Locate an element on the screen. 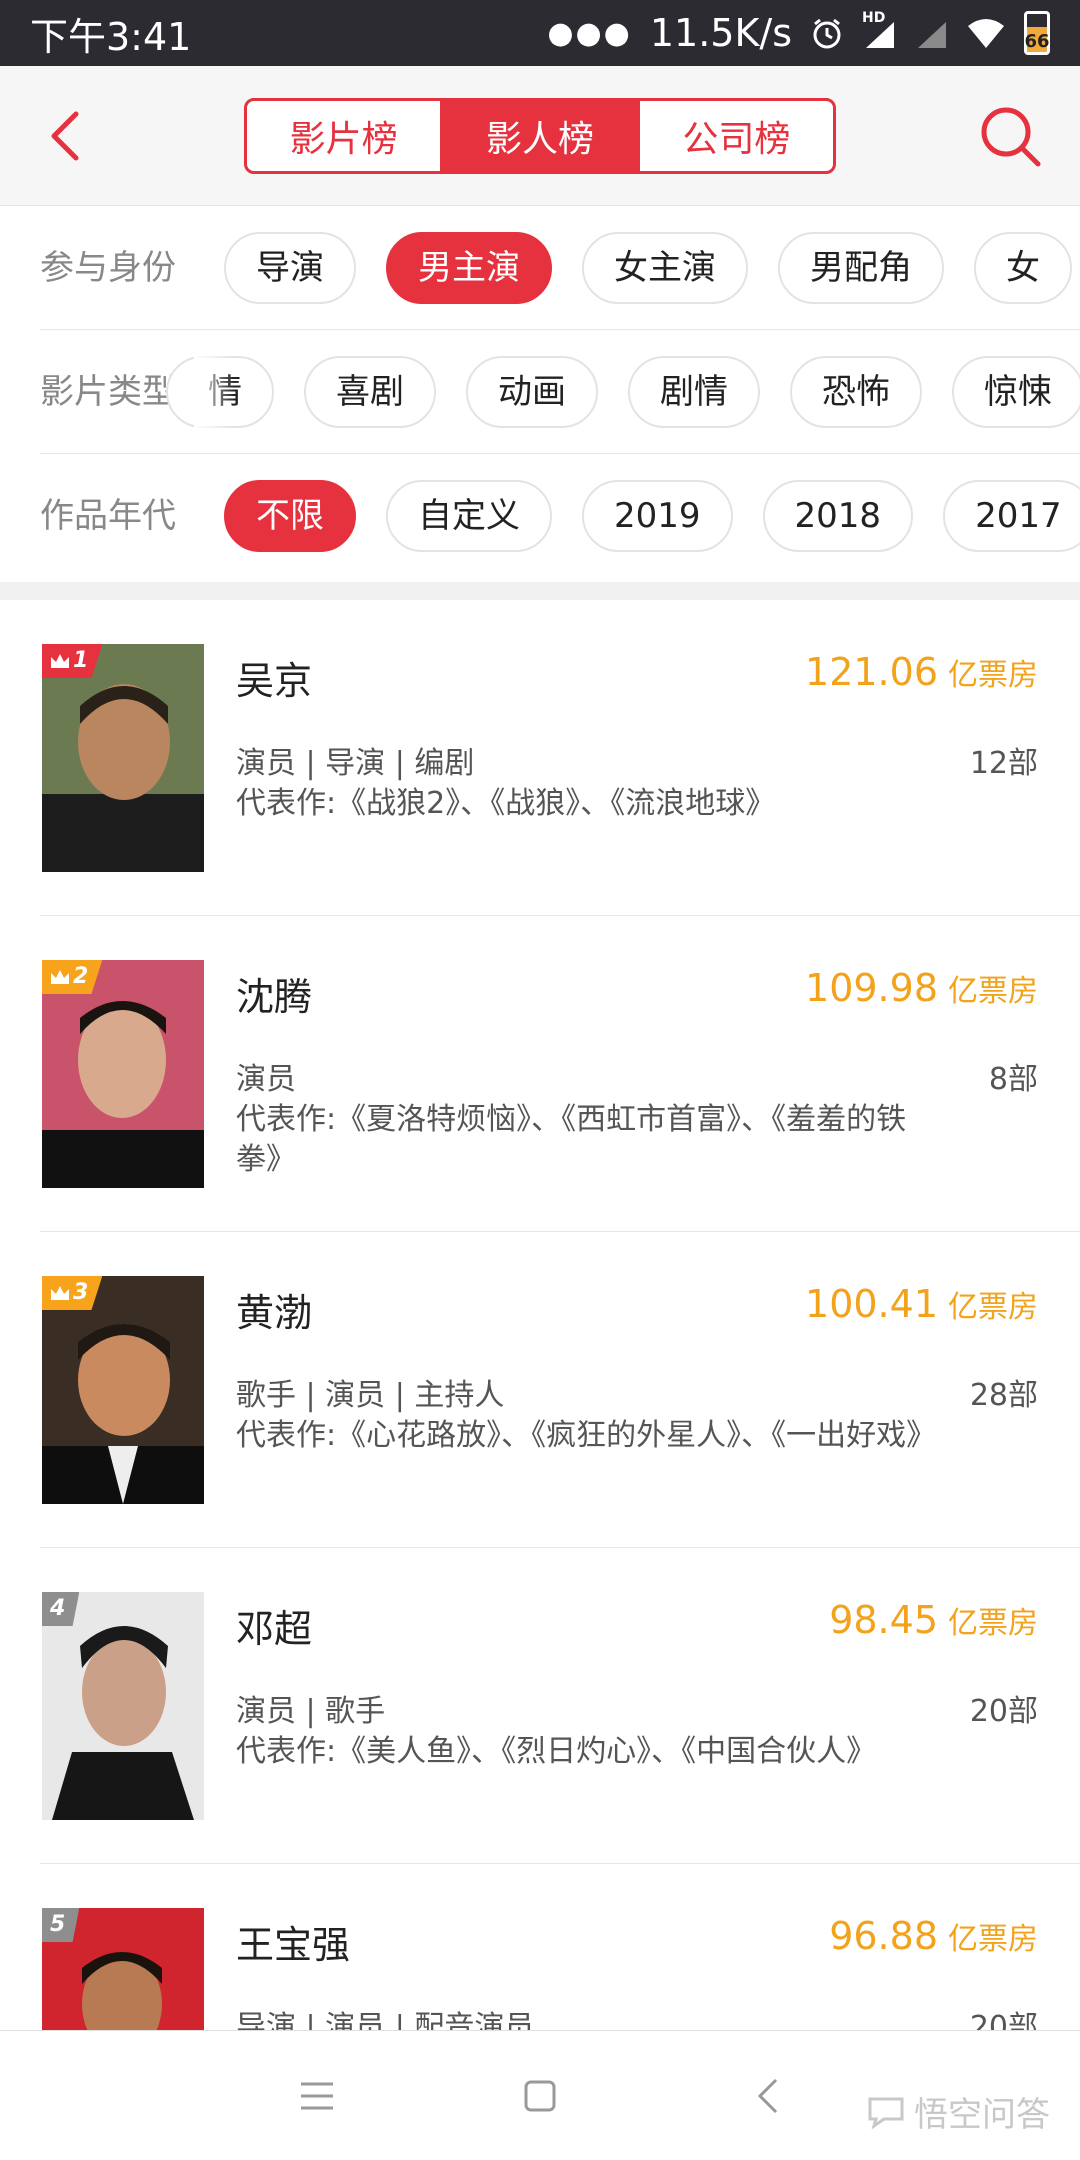 Image resolution: width=1080 pixels, height=2160 pixels. person-roles: 演员 is located at coordinates (266, 1079).